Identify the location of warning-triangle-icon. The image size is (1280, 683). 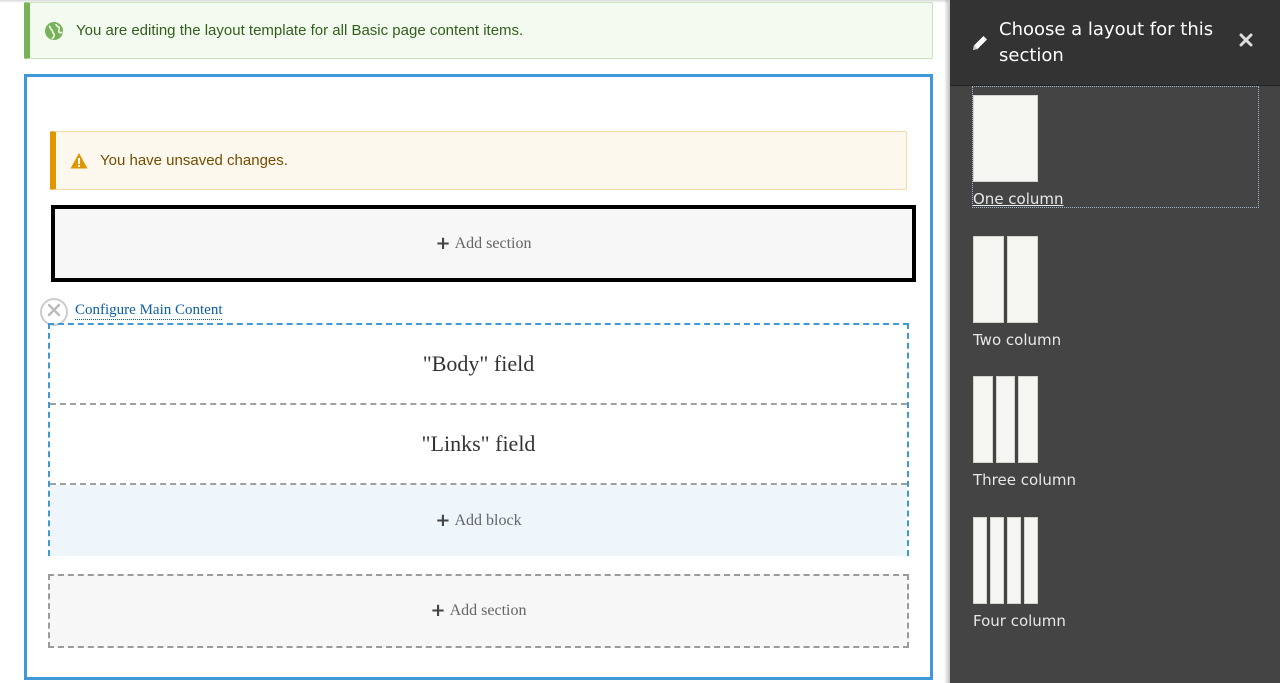
(79, 161).